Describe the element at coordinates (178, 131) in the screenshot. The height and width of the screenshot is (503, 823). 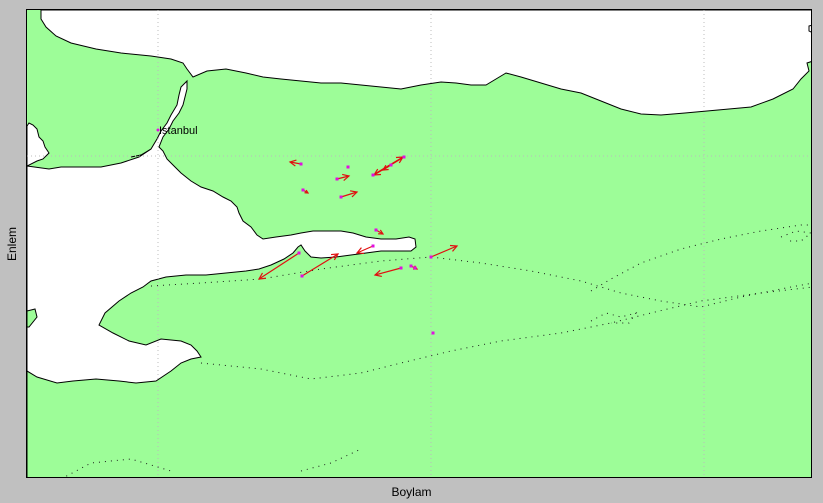
I see `city-label-istanbul: Istanbul` at that location.